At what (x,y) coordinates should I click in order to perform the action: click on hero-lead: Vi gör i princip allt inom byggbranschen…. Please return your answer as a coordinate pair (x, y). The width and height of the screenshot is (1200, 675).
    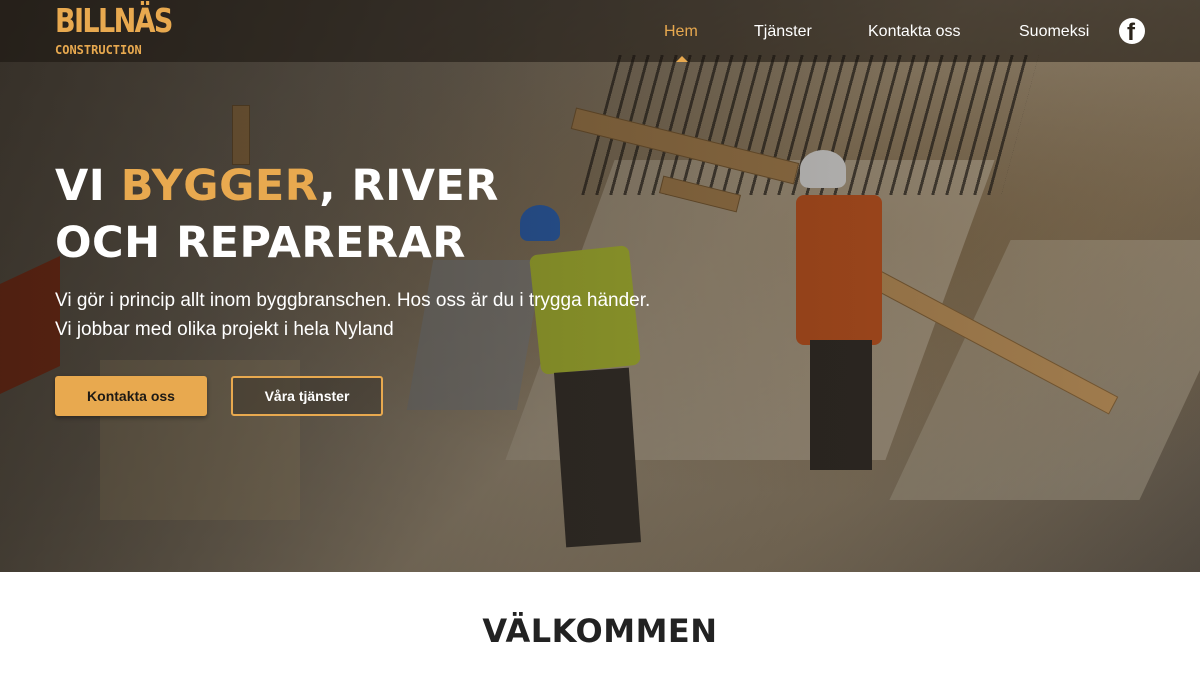
    Looking at the image, I should click on (353, 315).